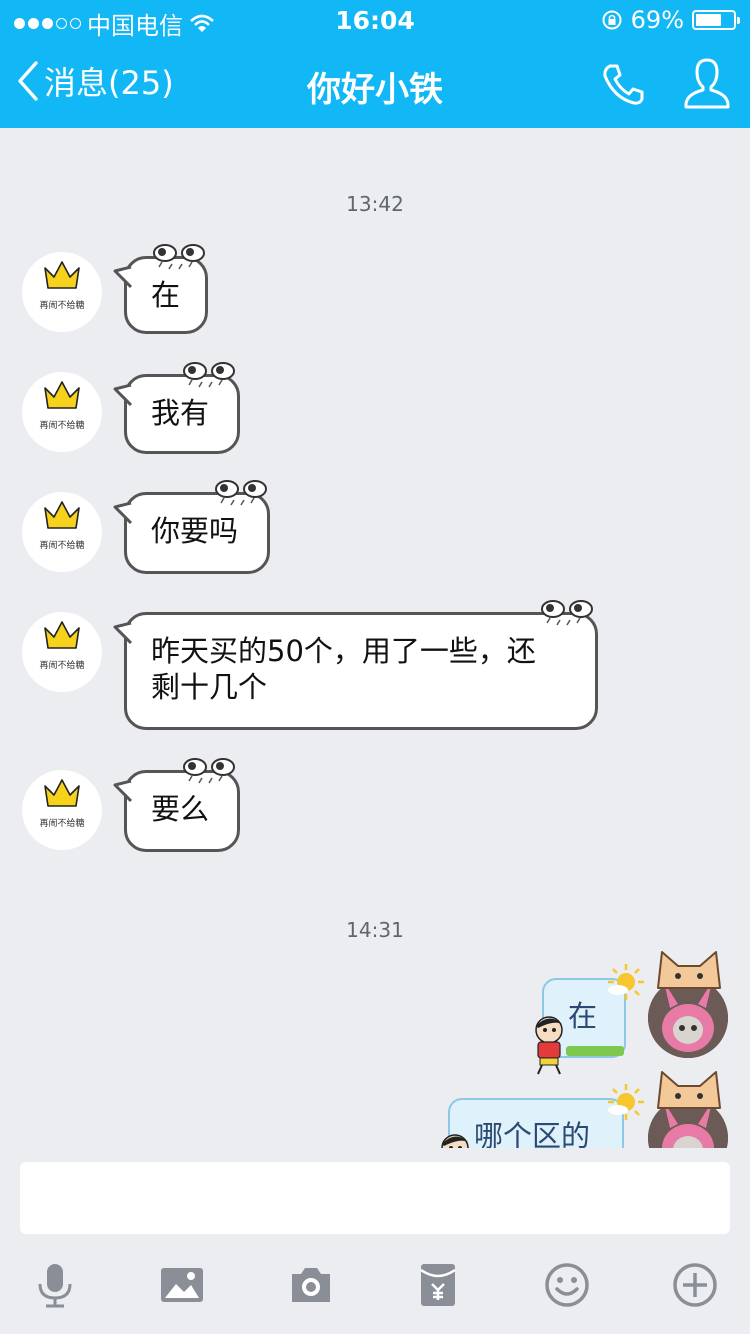 The height and width of the screenshot is (1334, 750). Describe the element at coordinates (180, 809) in the screenshot. I see `message-text: 要么` at that location.